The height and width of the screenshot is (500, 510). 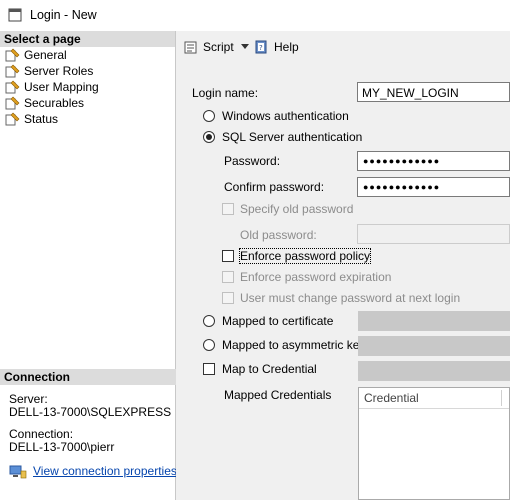 What do you see at coordinates (297, 209) in the screenshot?
I see `specify-old-password-label: Specify old password` at bounding box center [297, 209].